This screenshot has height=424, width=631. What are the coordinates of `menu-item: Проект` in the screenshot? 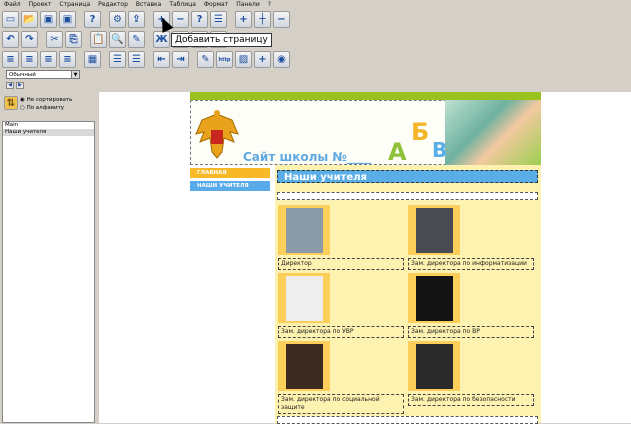 It's located at (40, 5).